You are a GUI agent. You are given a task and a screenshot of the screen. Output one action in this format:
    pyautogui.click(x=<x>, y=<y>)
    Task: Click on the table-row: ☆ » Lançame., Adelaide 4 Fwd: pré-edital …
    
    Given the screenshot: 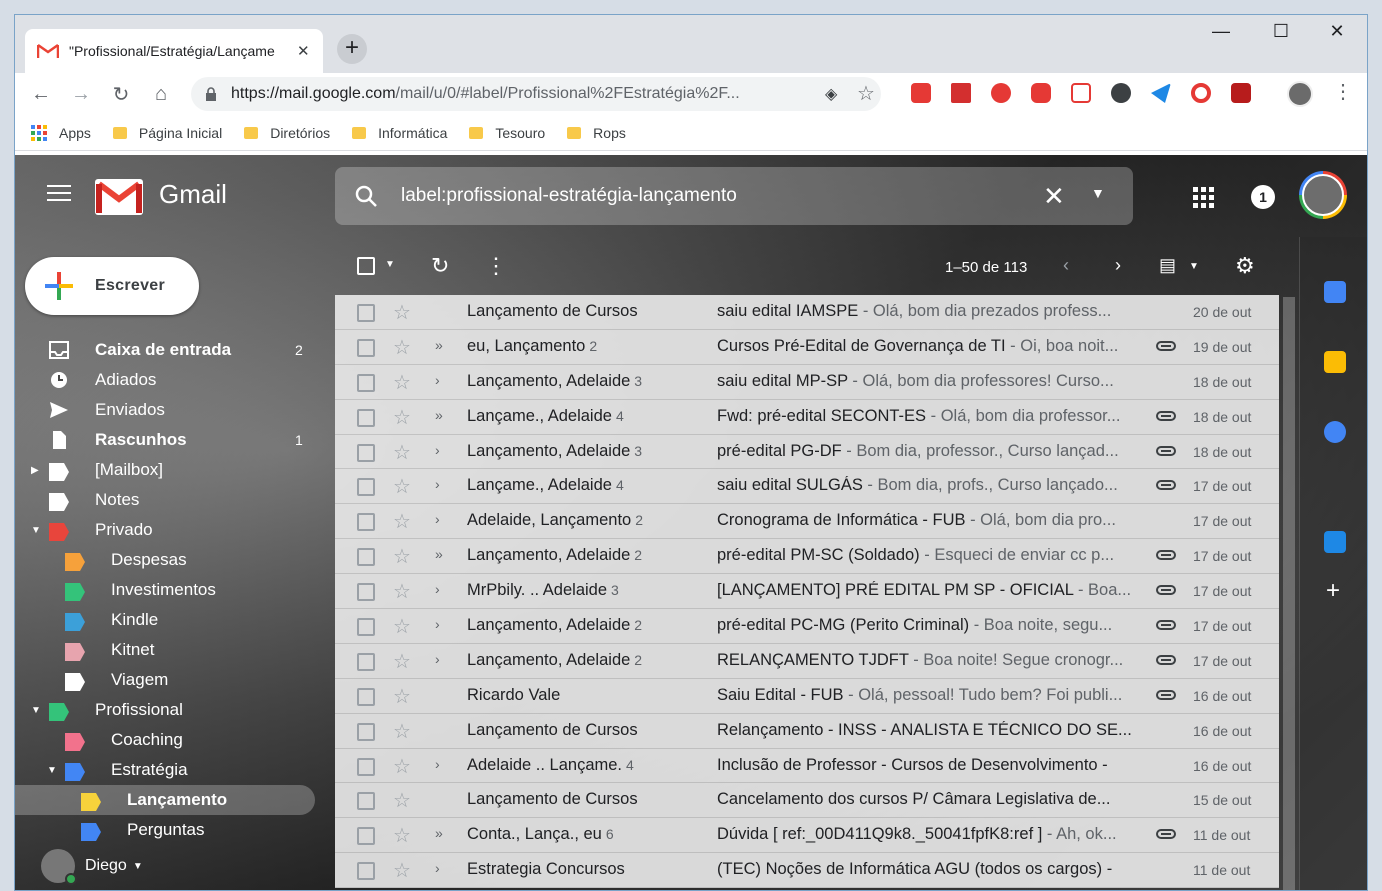 What is the action you would take?
    pyautogui.click(x=807, y=417)
    